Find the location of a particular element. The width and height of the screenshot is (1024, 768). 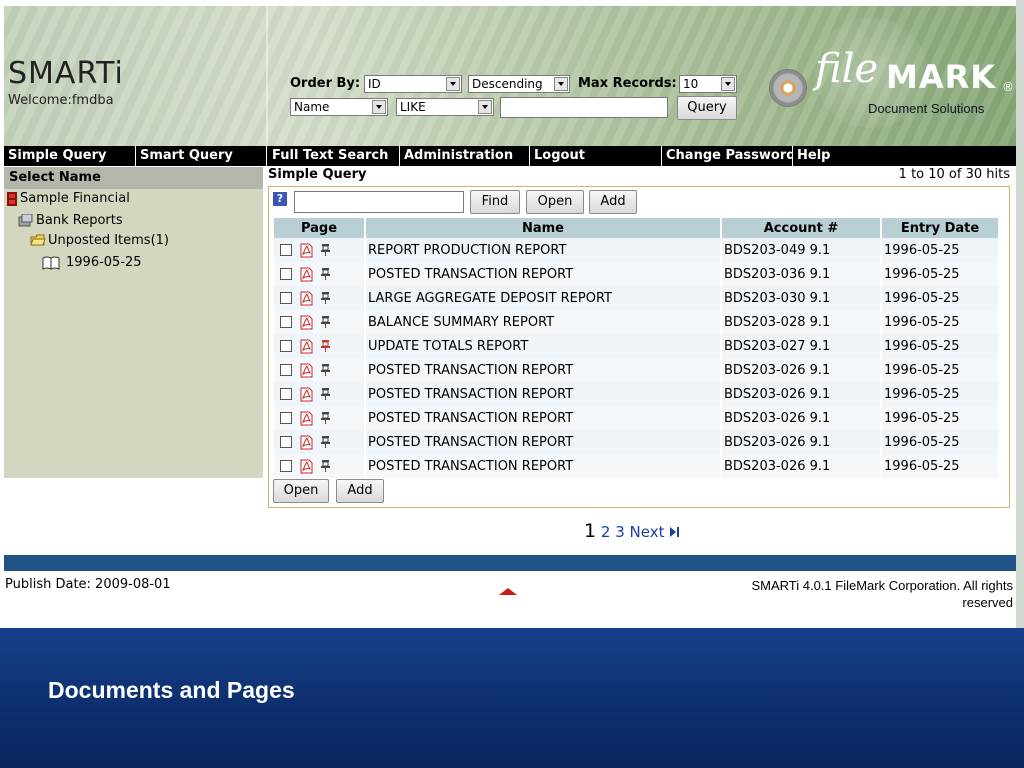

find-button: Find is located at coordinates (495, 202).